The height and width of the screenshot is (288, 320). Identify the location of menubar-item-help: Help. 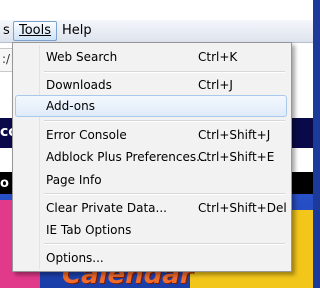
(77, 31).